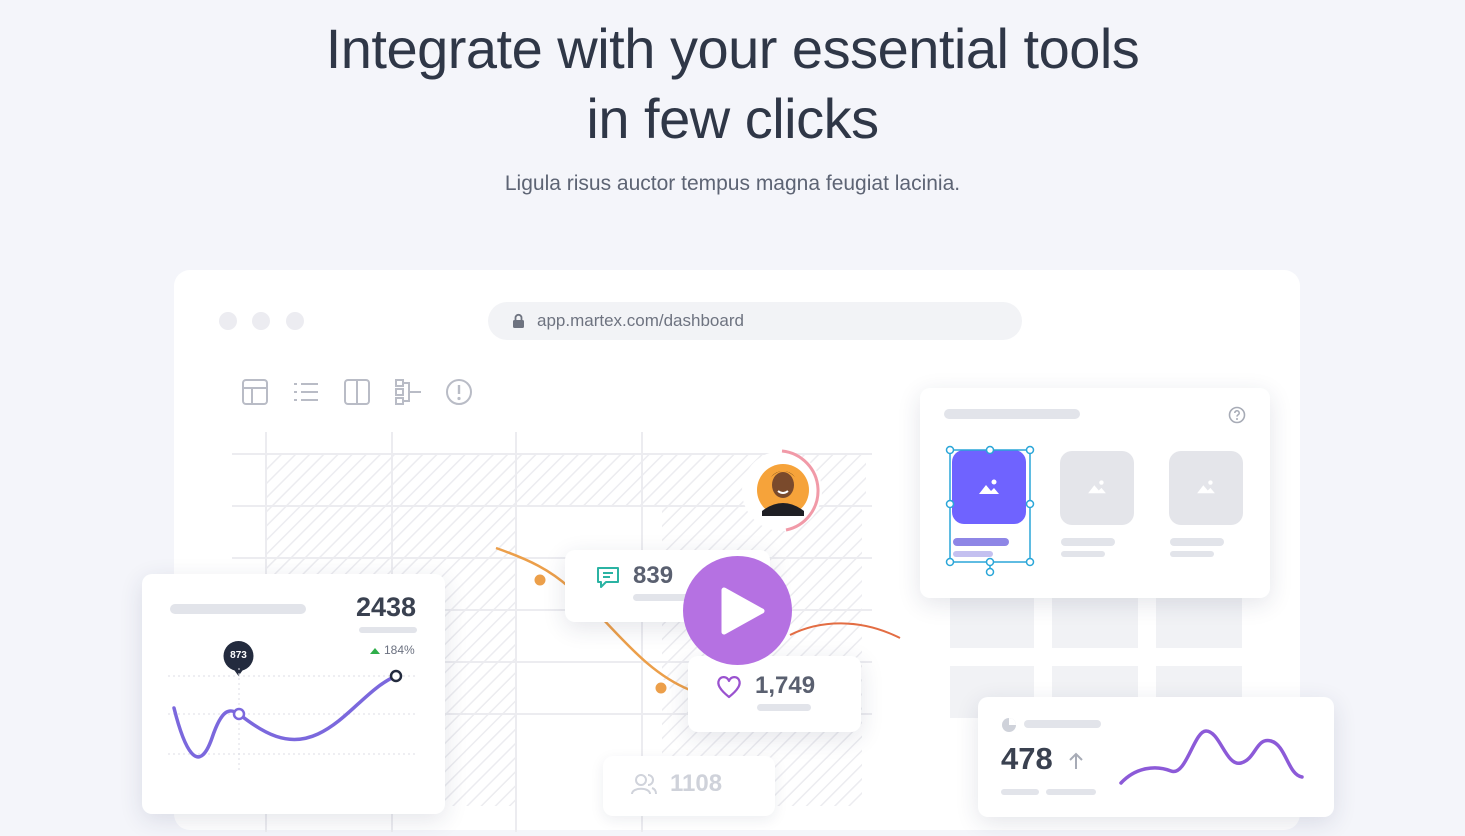 This screenshot has height=836, width=1465. I want to click on secondary-title-placeholder, so click(1062, 724).